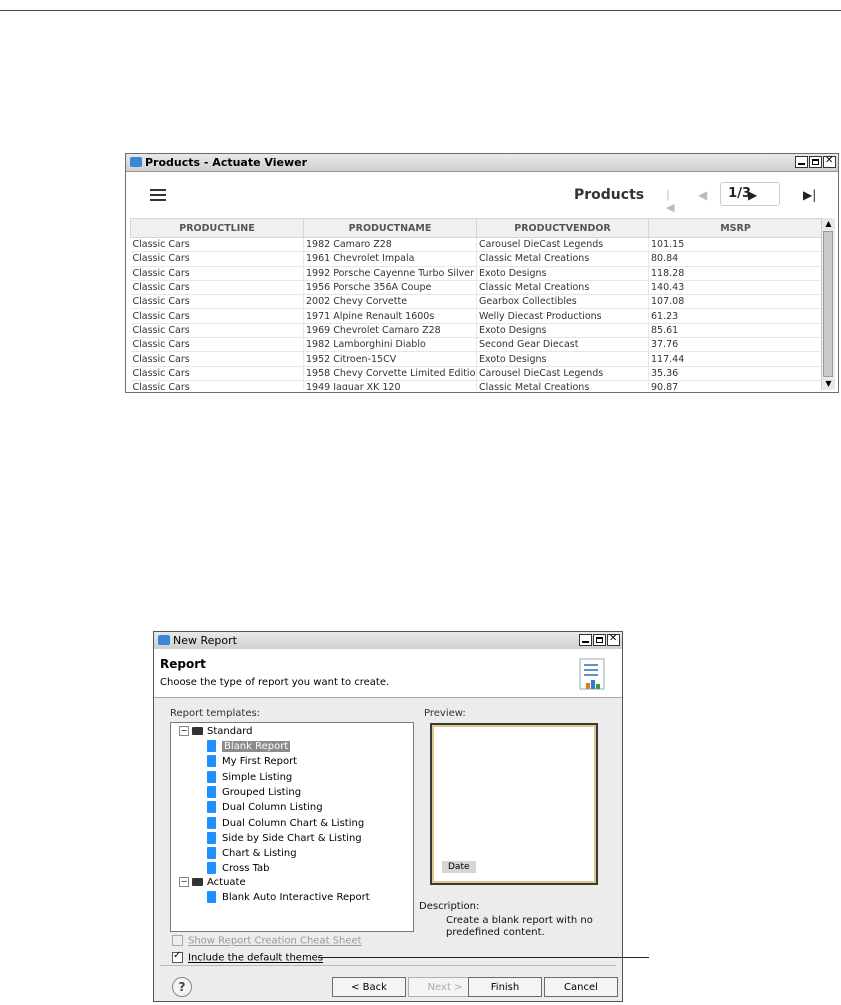 The height and width of the screenshot is (1005, 841). Describe the element at coordinates (735, 228) in the screenshot. I see `column-header: MSRP` at that location.